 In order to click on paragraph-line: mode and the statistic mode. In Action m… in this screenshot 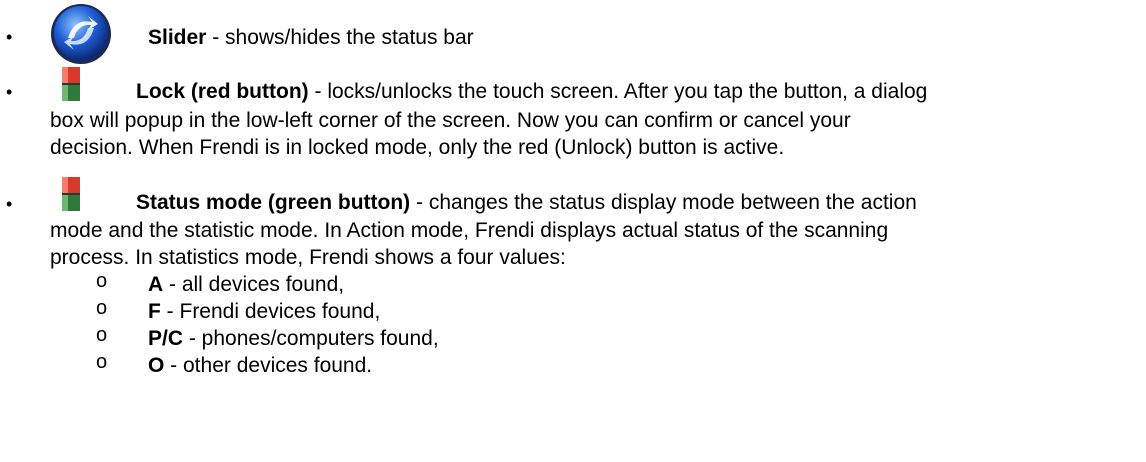, I will do `click(469, 230)`.